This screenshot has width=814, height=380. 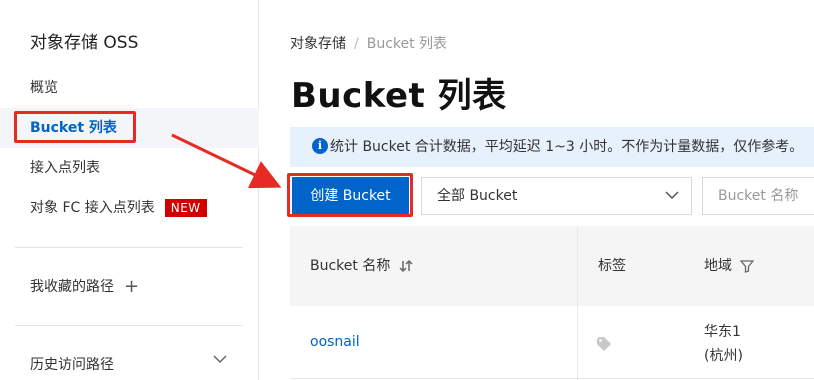 I want to click on new-badge: NEW, so click(x=185, y=208).